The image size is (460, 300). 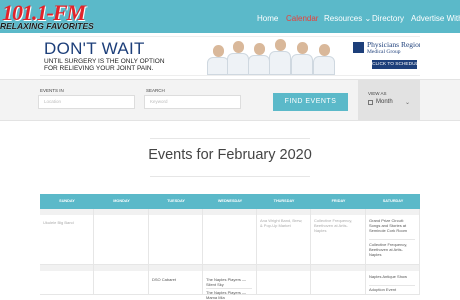 What do you see at coordinates (284, 201) in the screenshot?
I see `weekday-thursday: THURSDAY` at bounding box center [284, 201].